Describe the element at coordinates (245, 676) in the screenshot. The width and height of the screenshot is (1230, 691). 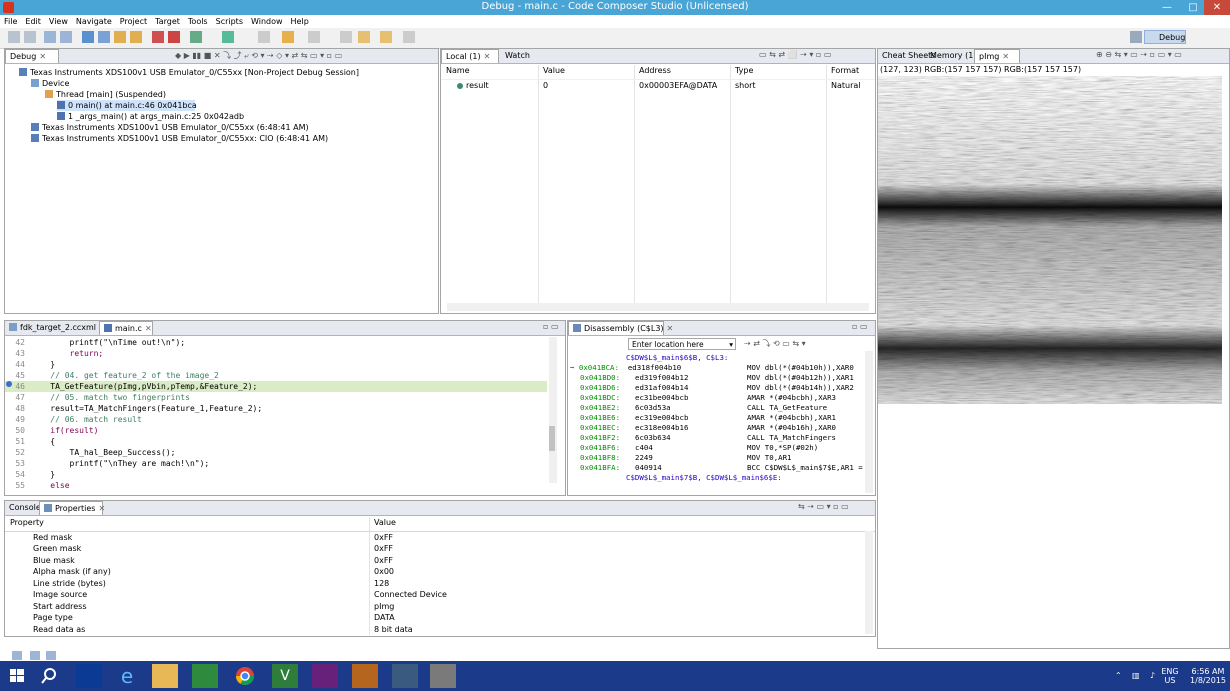
I see `chrome-icon` at that location.